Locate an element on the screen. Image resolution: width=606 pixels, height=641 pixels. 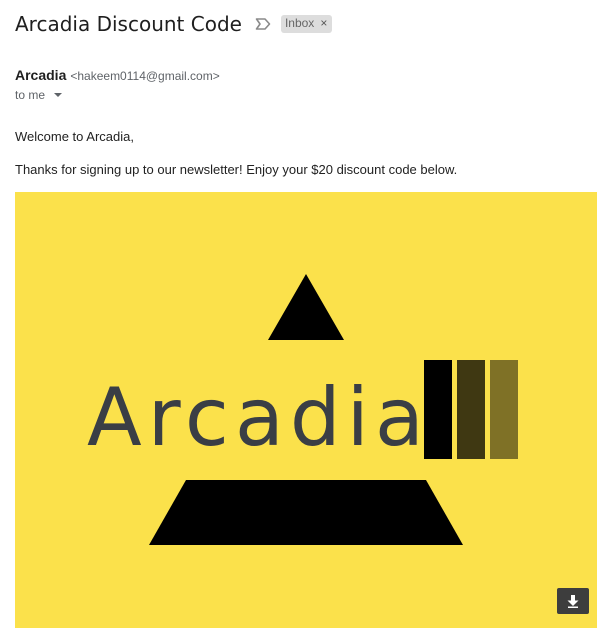
logo-text: Arcadia is located at coordinates (258, 417).